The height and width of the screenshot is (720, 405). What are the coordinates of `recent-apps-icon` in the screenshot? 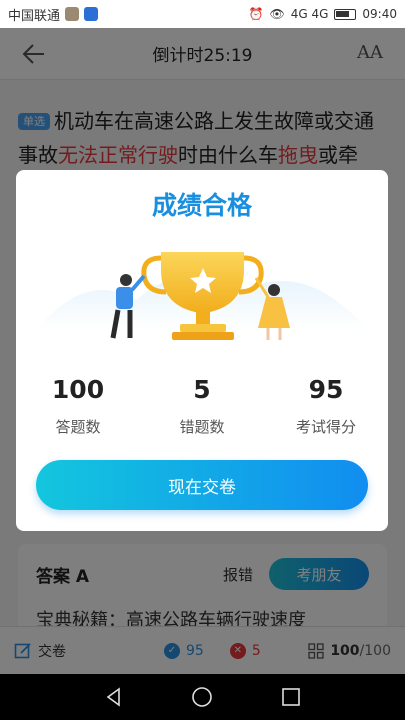 It's located at (291, 697).